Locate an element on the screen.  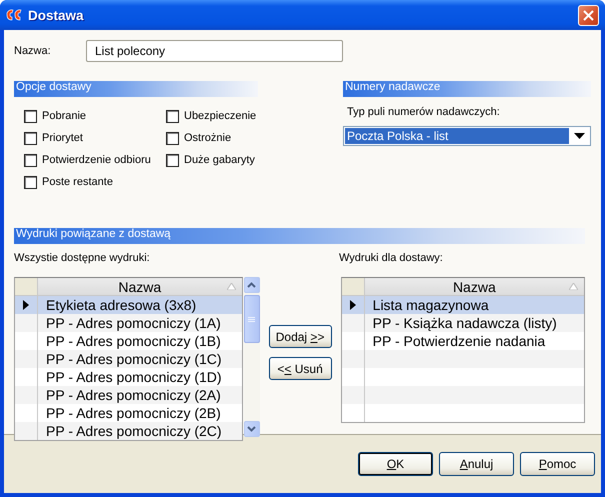
checkbox-label: Duże gabaryty is located at coordinates (219, 160).